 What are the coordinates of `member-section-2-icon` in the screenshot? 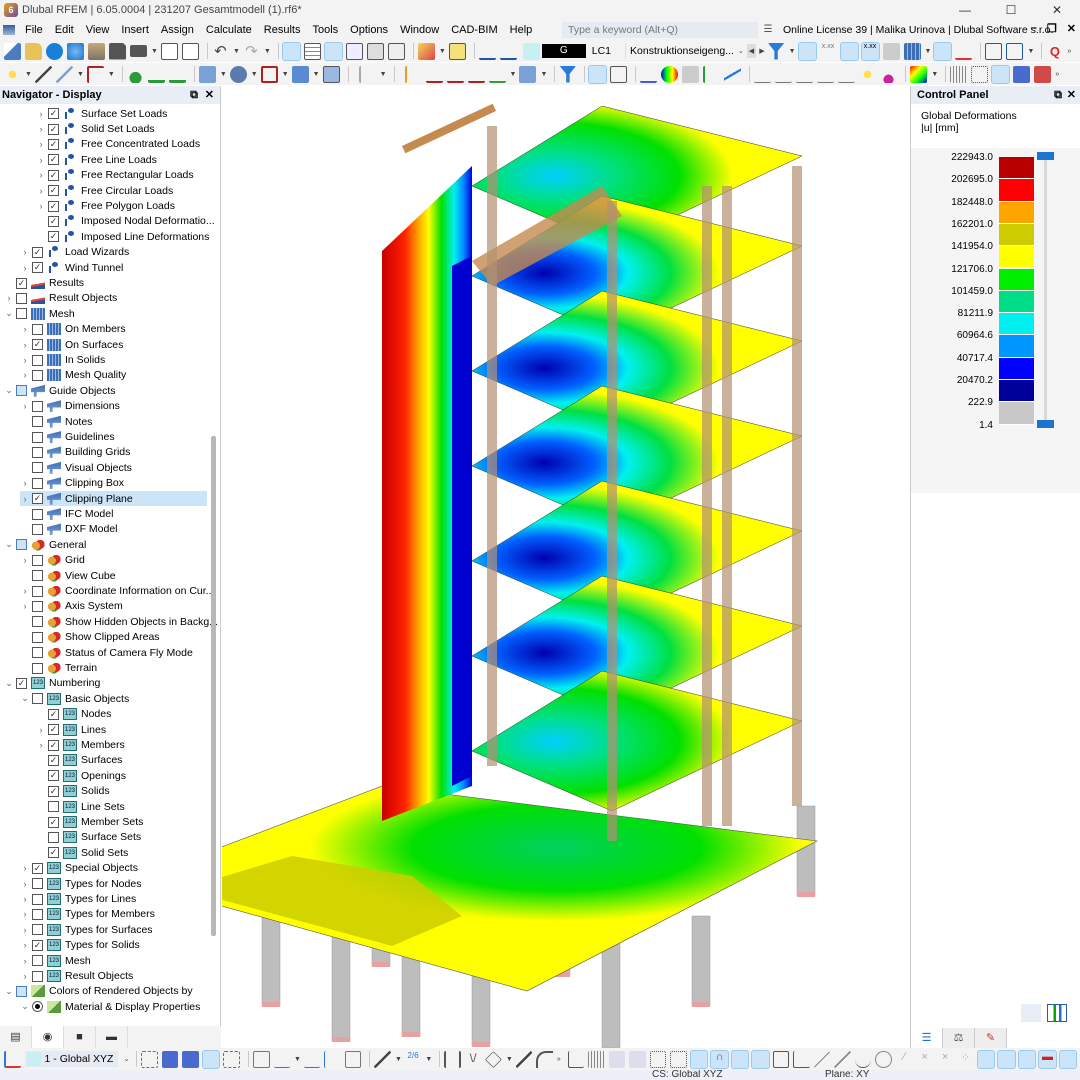 It's located at (784, 74).